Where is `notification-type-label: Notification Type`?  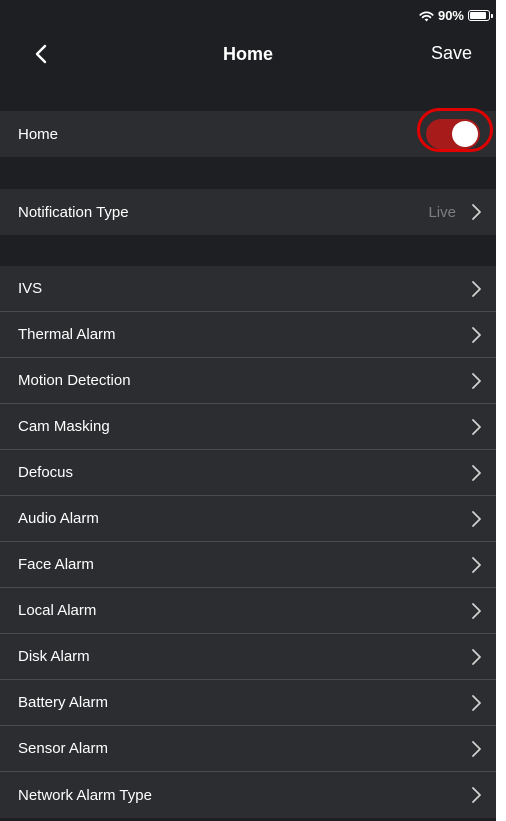 notification-type-label: Notification Type is located at coordinates (73, 212).